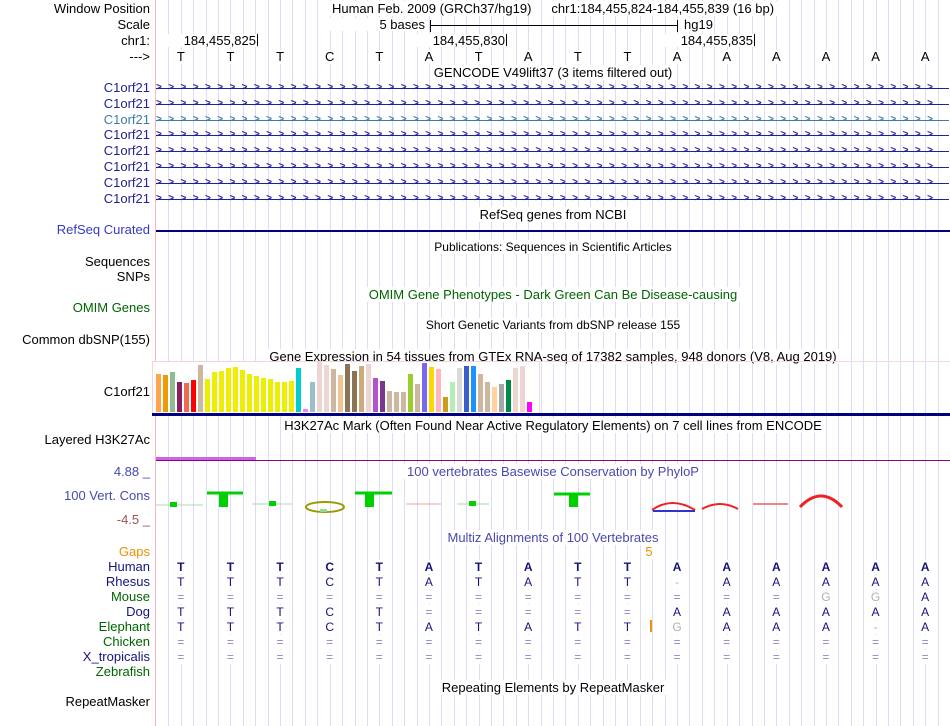 This screenshot has width=950, height=726. What do you see at coordinates (76, 642) in the screenshot?
I see `species-label-chicken: Chicken` at bounding box center [76, 642].